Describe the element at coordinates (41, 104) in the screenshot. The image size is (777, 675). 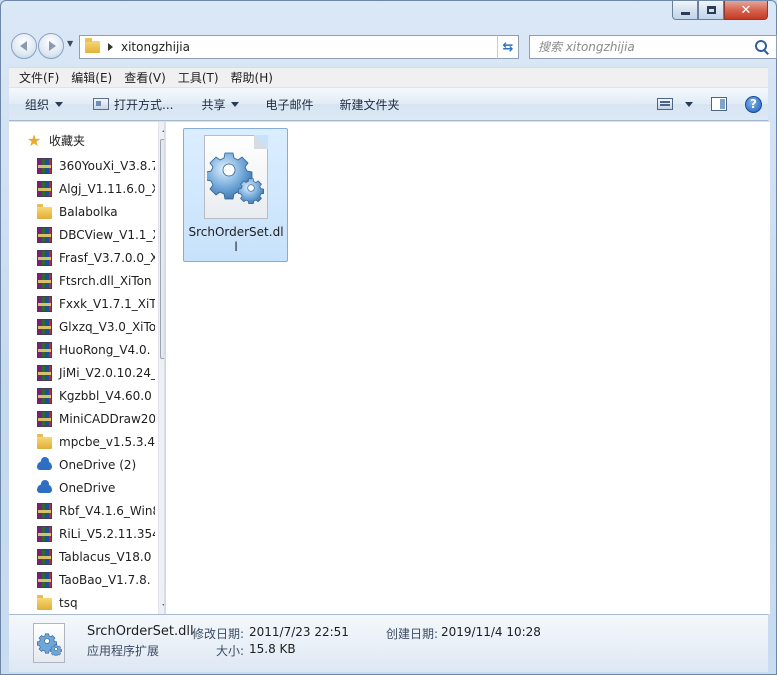
I see `organize-button: 组织` at that location.